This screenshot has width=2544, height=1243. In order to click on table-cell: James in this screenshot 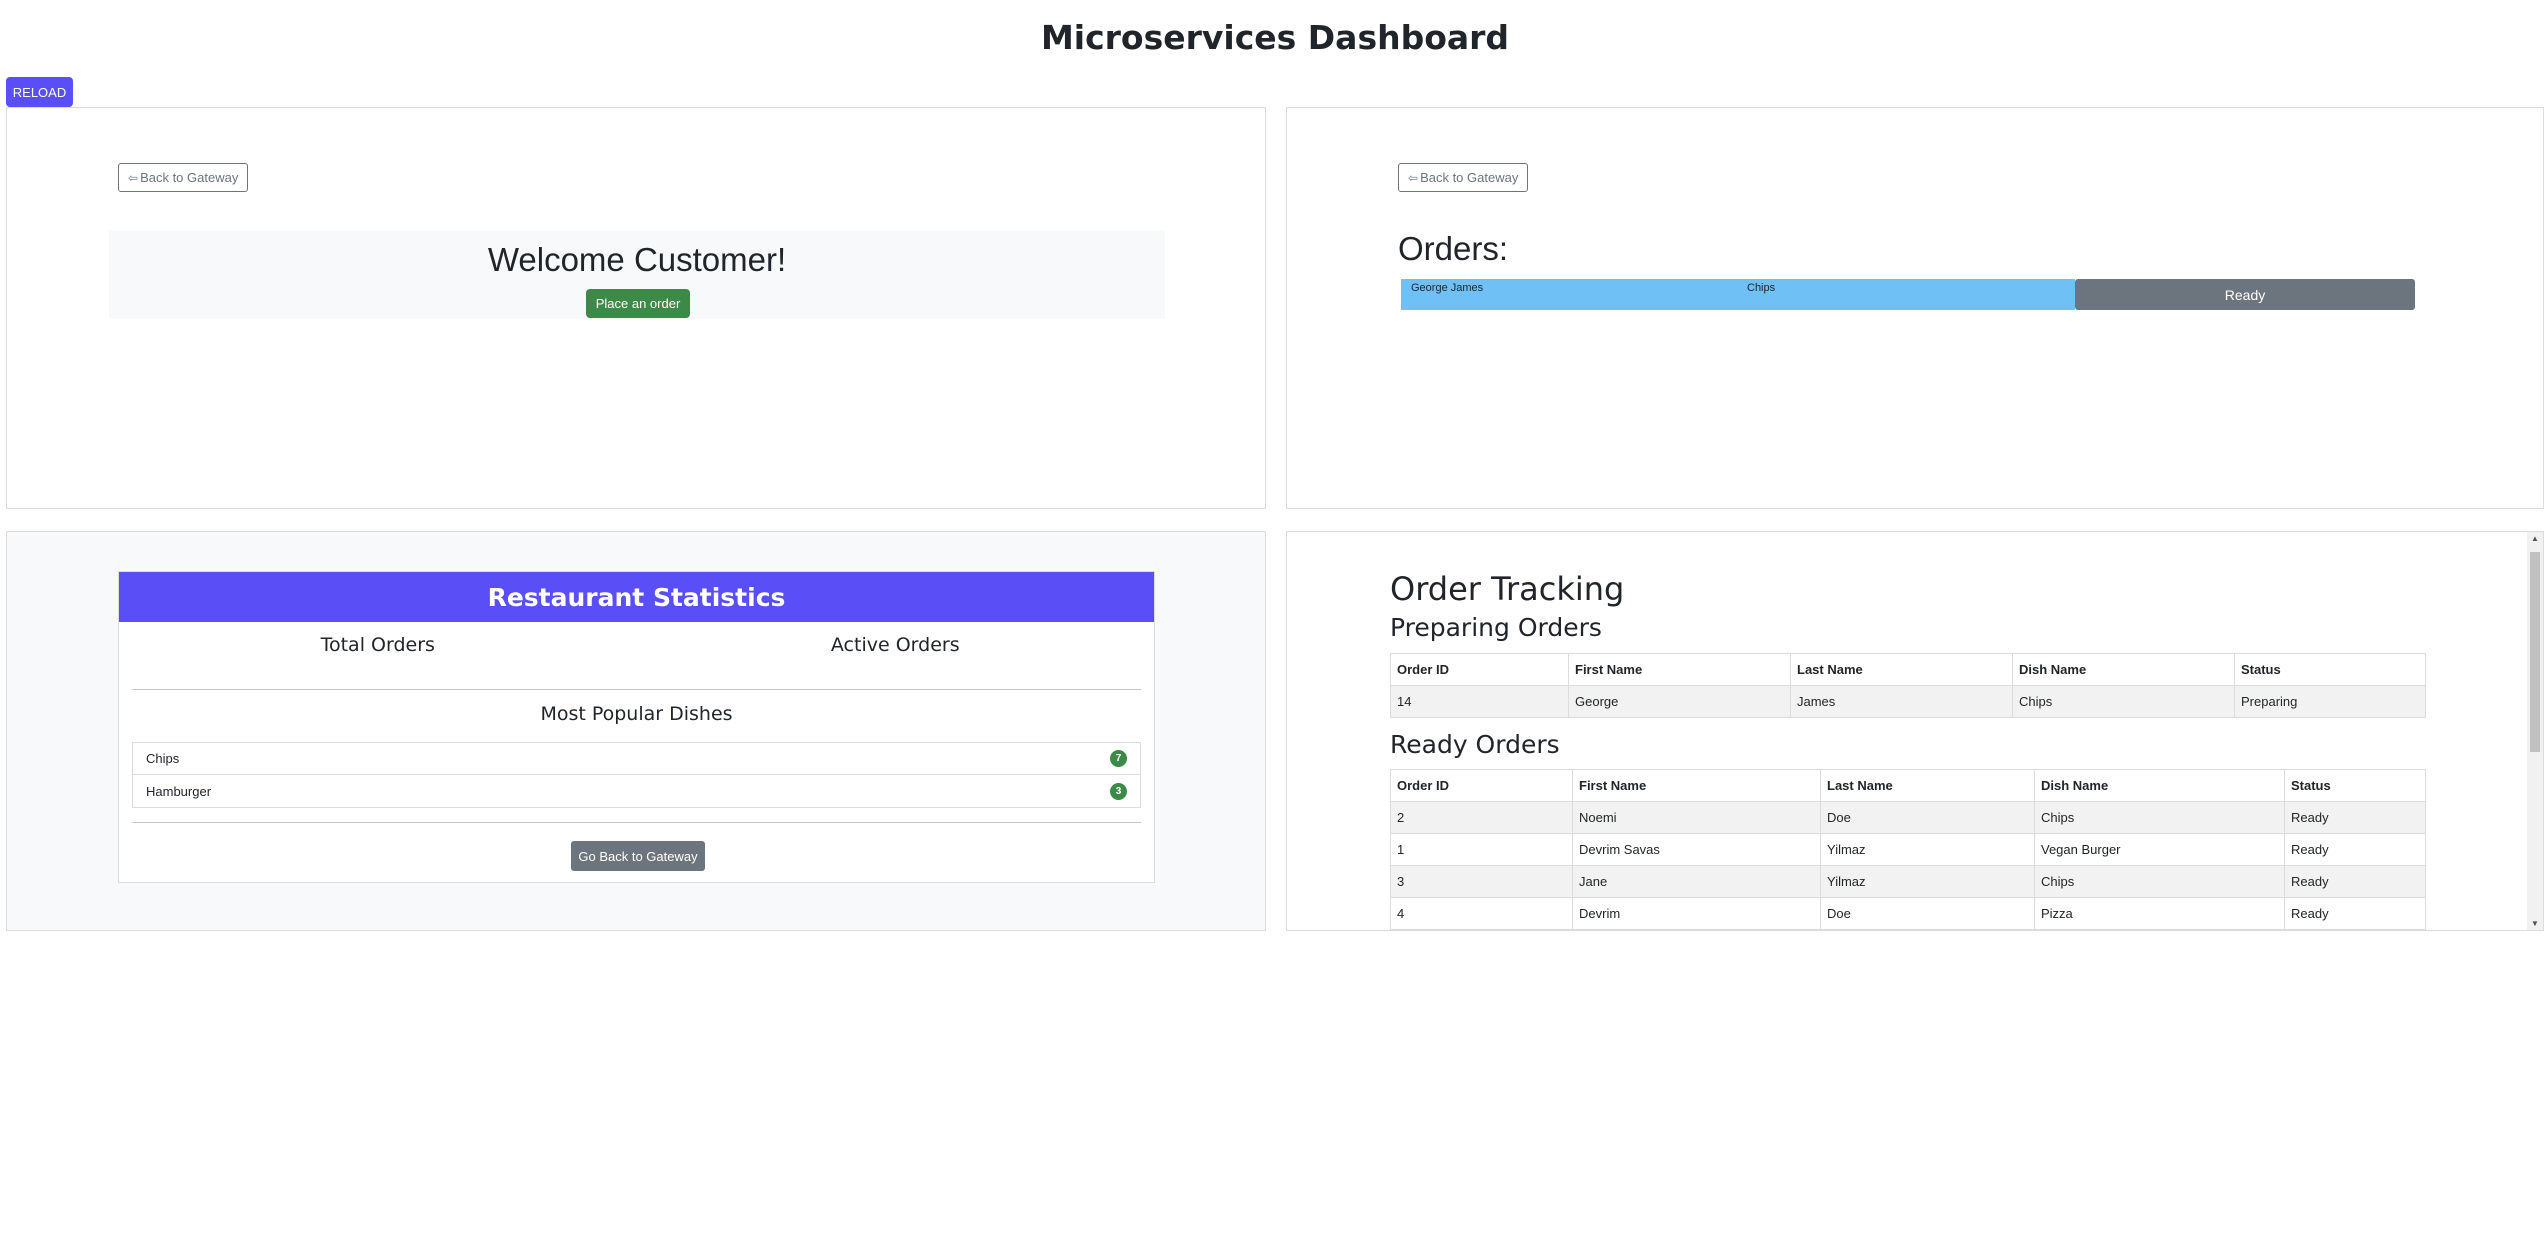, I will do `click(1901, 701)`.